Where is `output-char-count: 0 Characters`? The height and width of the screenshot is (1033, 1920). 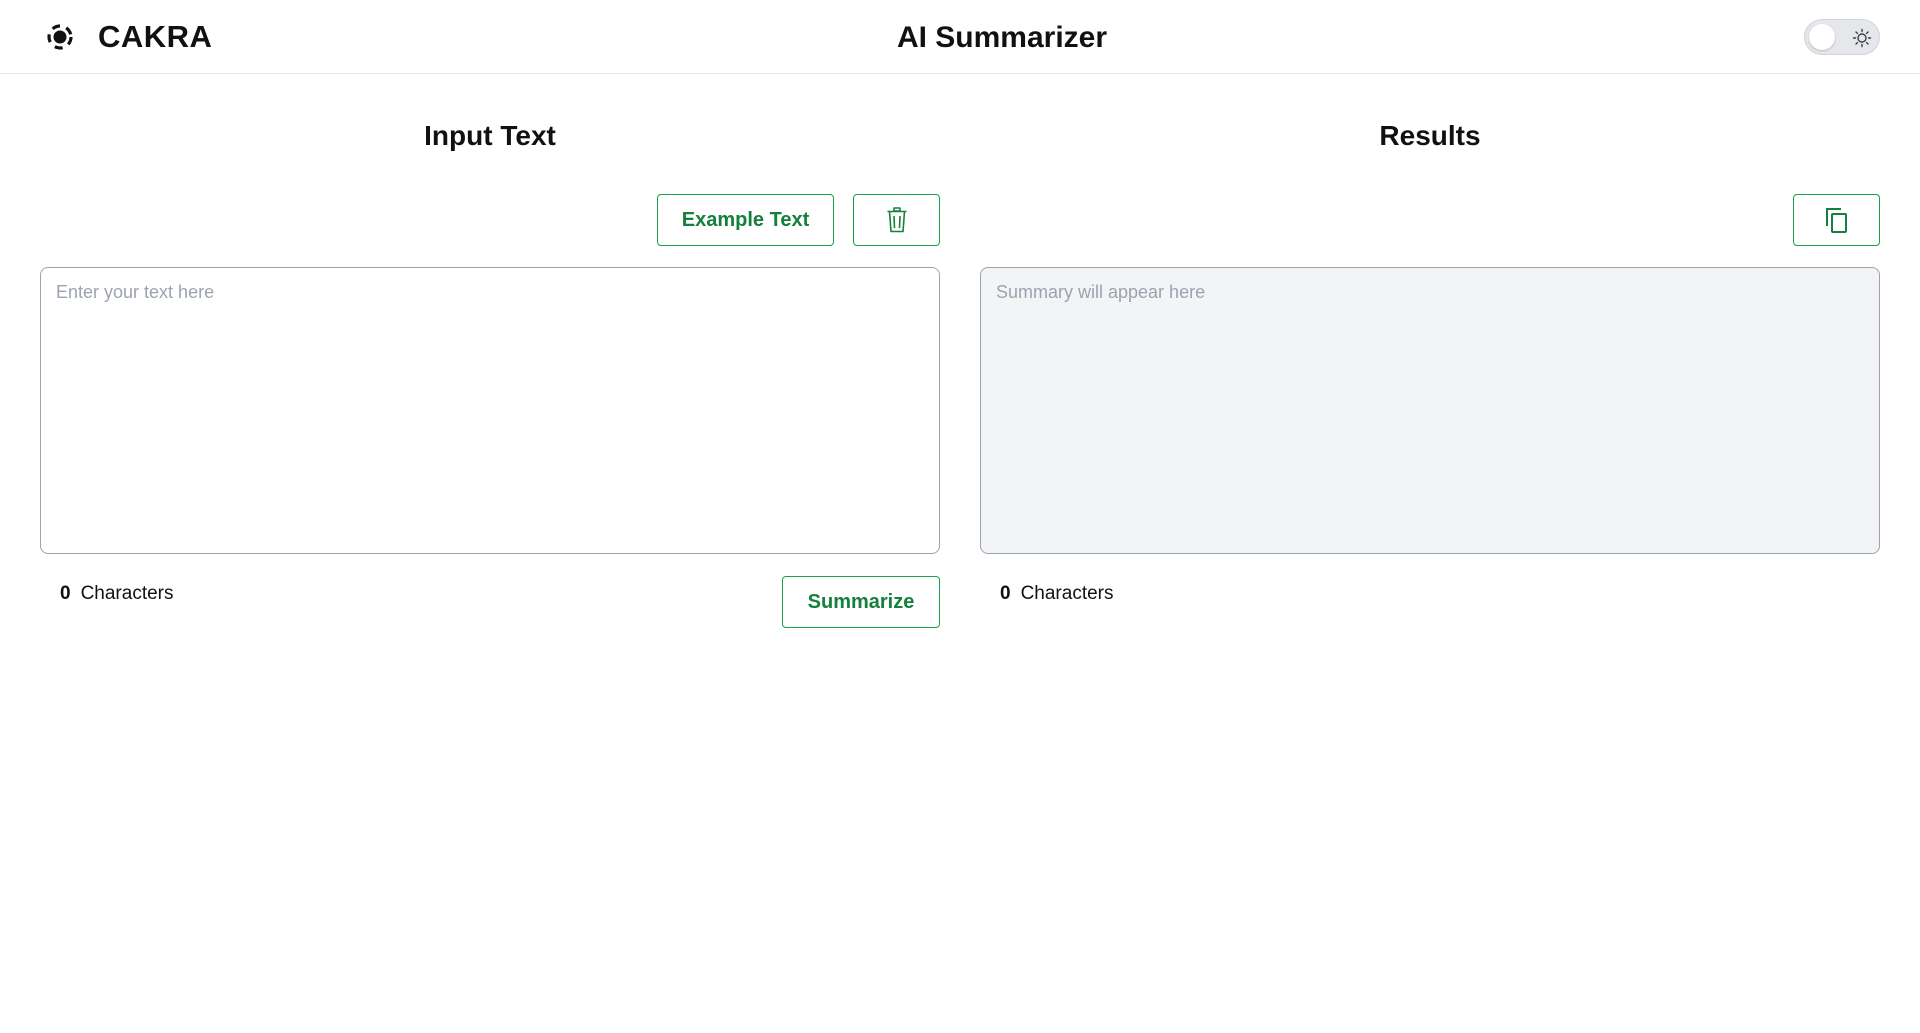
output-char-count: 0 Characters is located at coordinates (1057, 594).